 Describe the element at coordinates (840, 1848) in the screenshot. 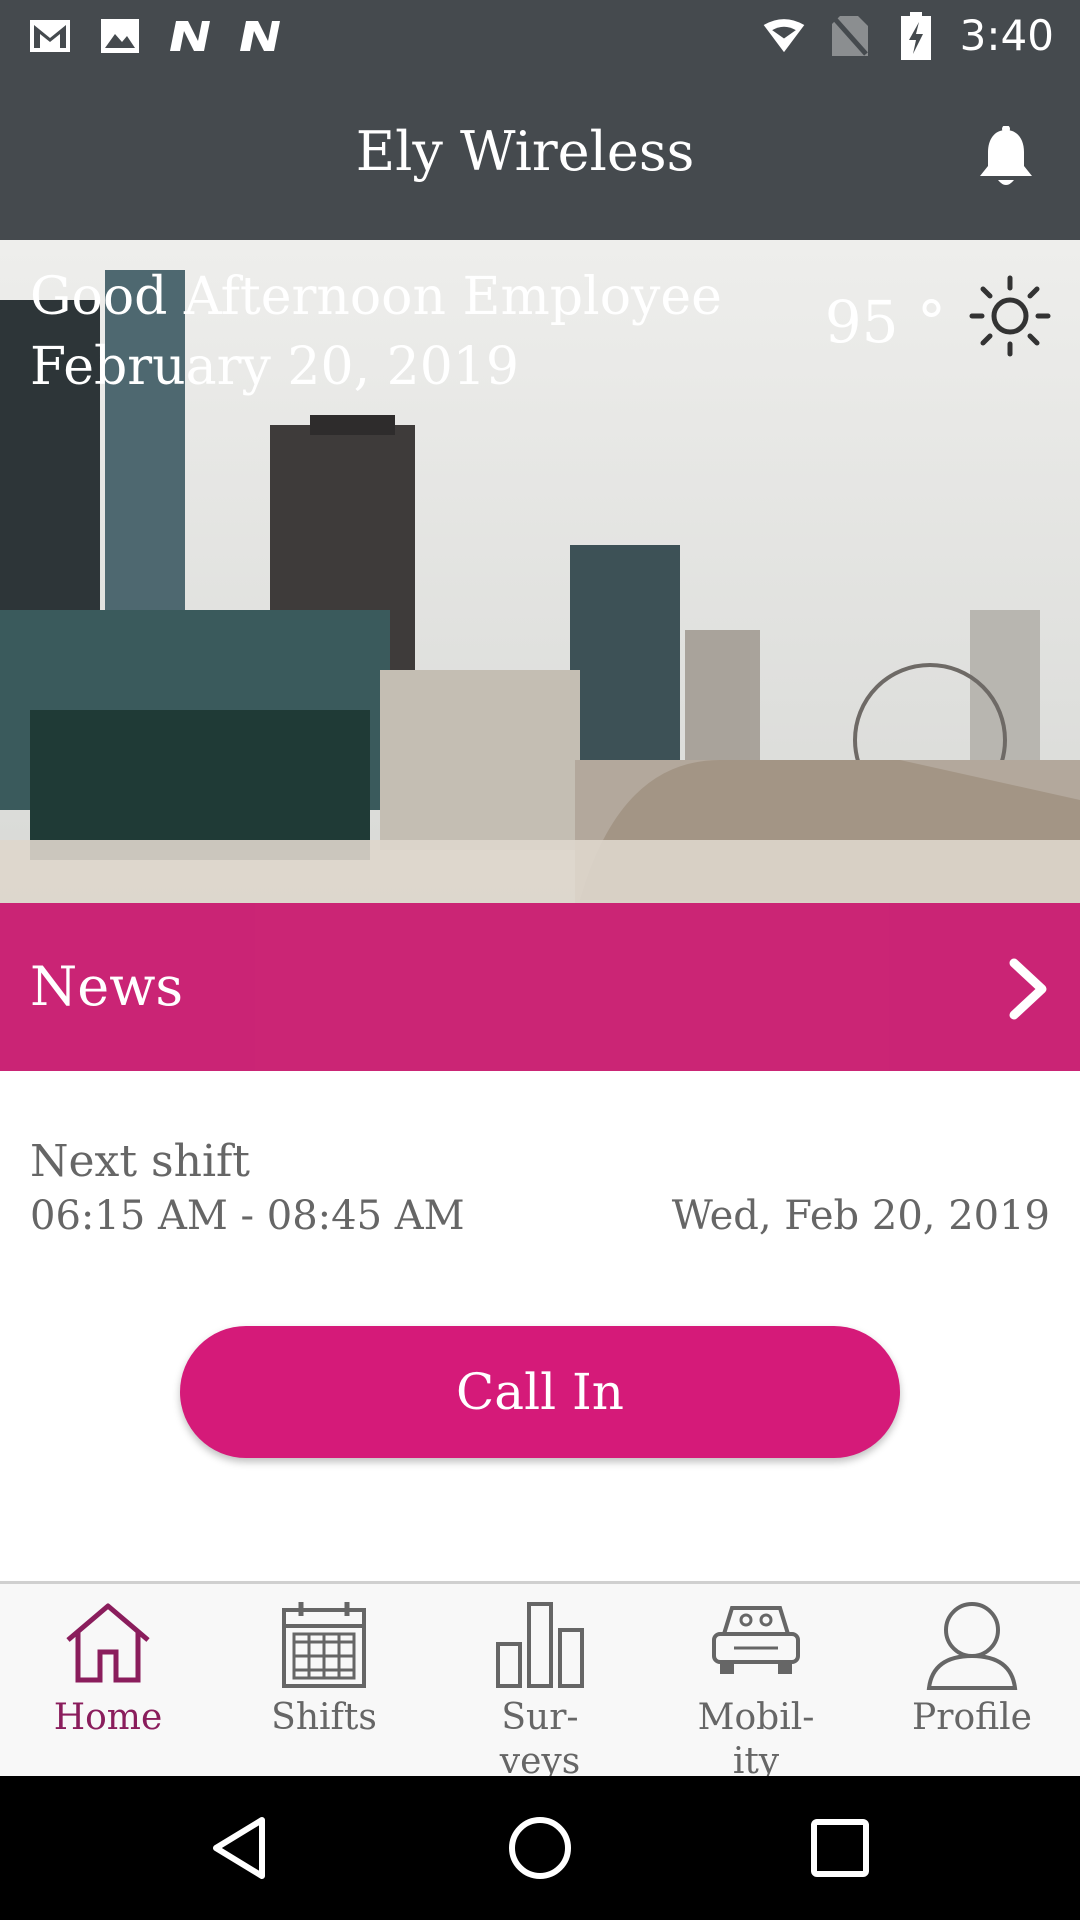

I see `recents-icon` at that location.